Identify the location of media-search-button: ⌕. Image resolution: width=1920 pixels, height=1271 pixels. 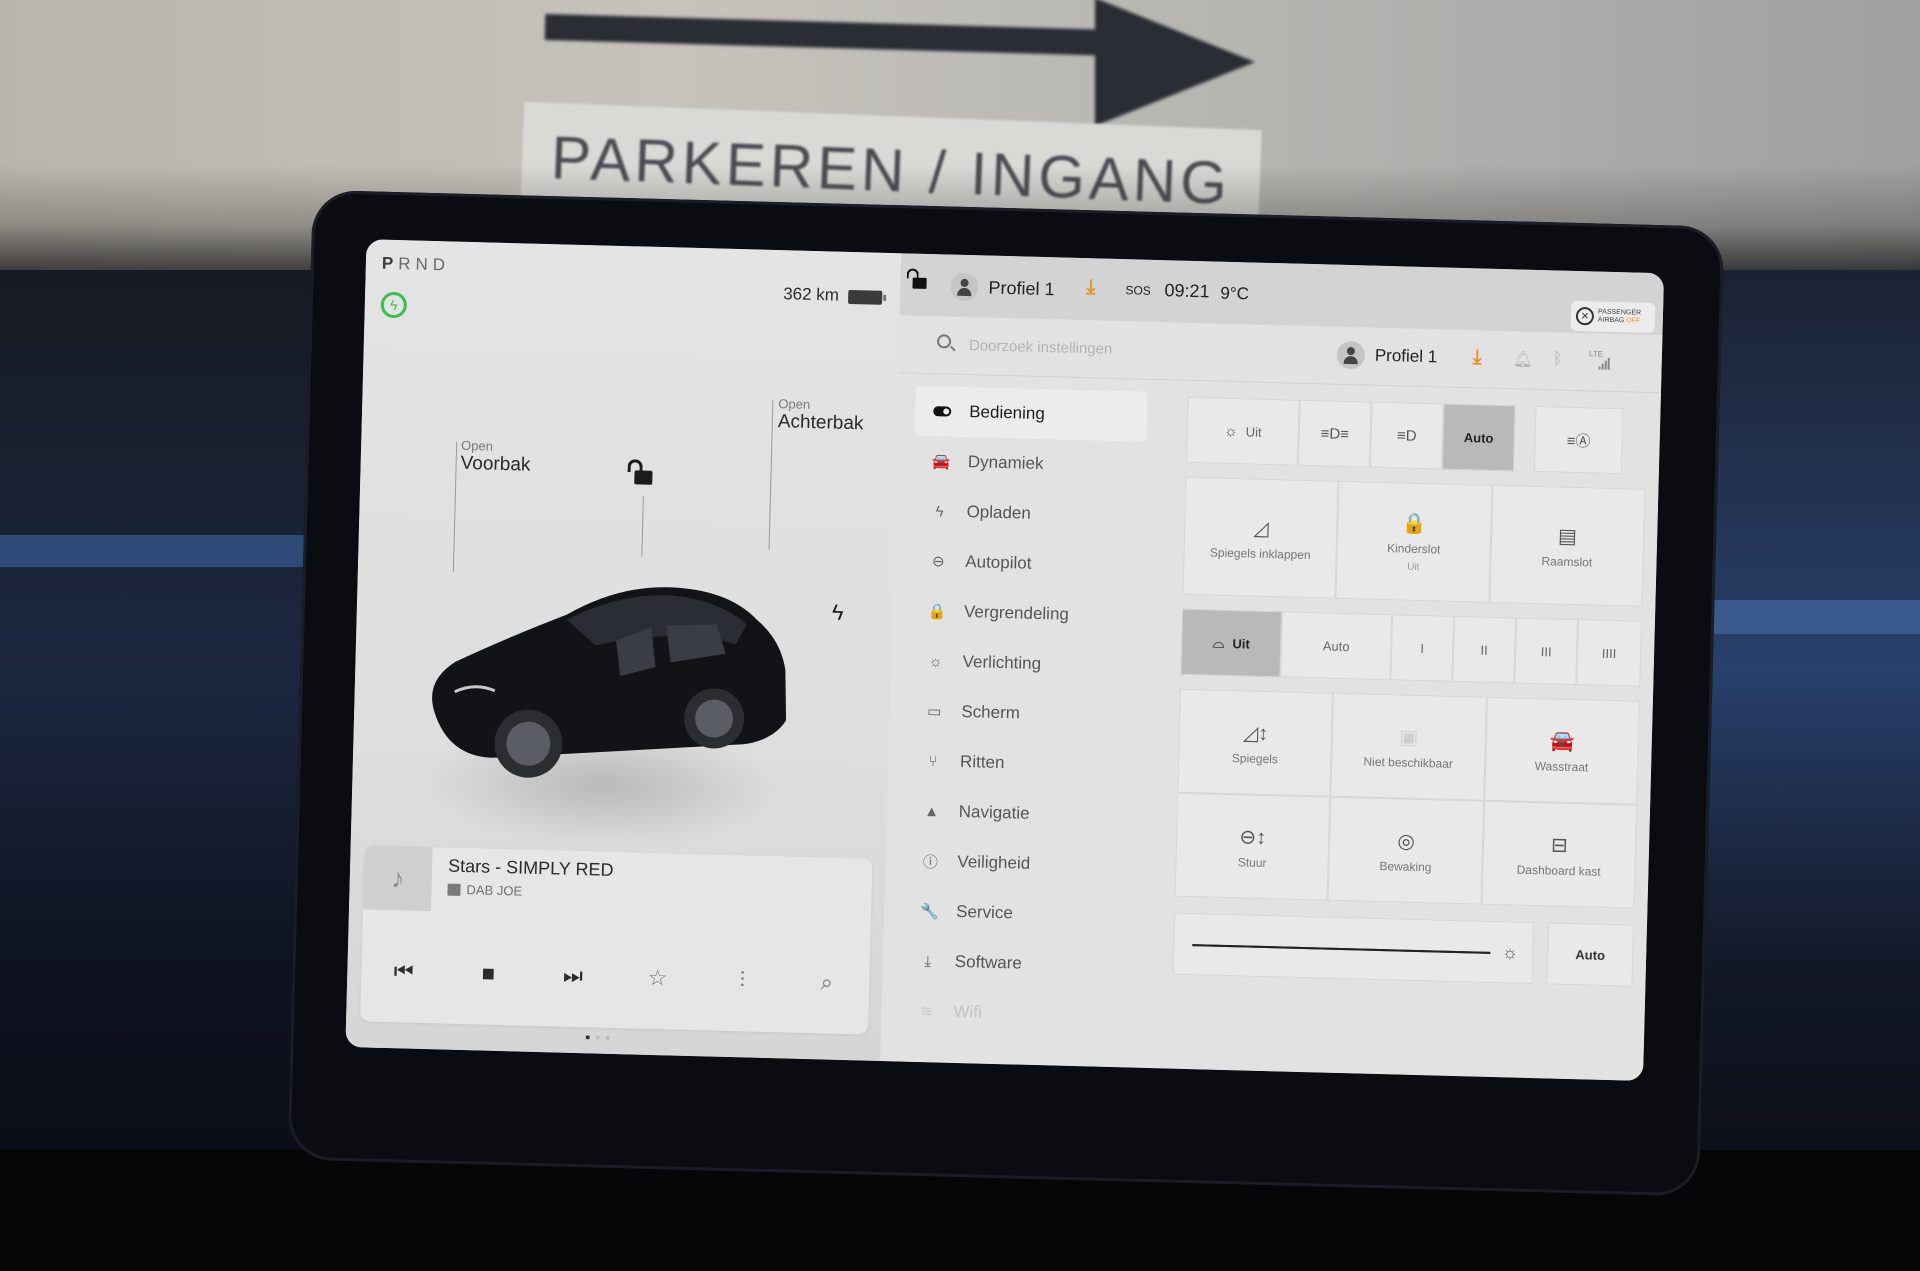
(826, 982).